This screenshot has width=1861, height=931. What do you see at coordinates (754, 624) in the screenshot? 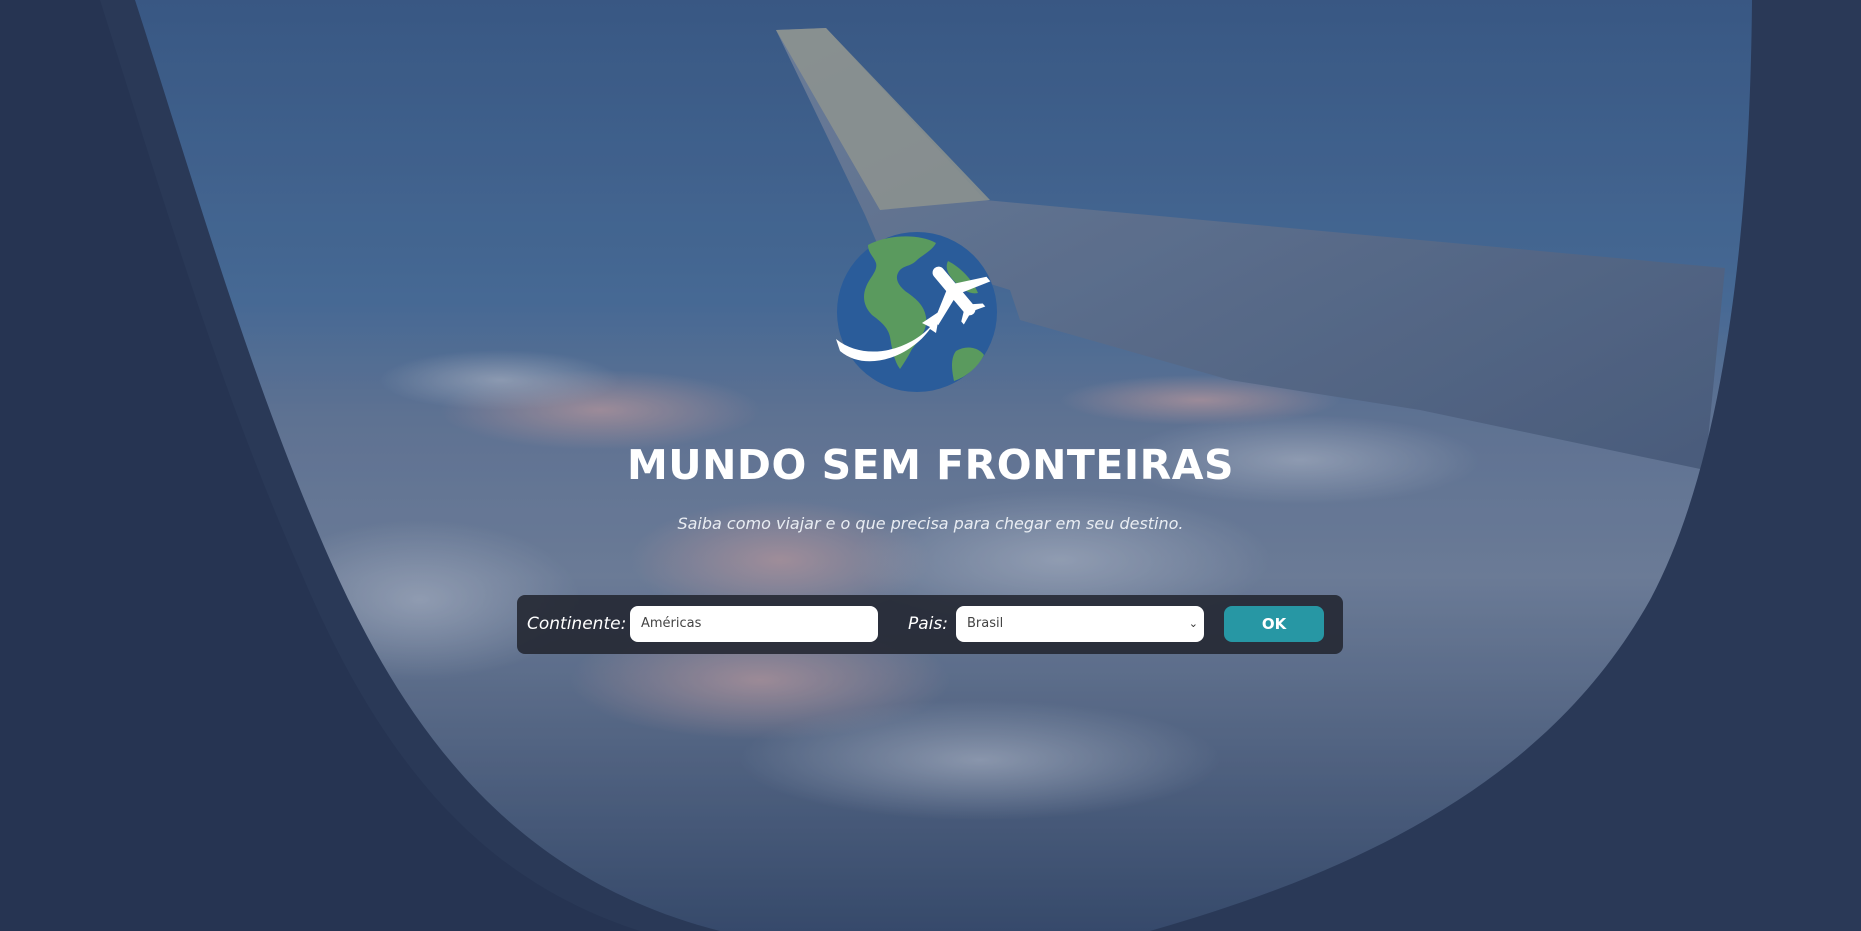
I see `continent-input: Américas` at bounding box center [754, 624].